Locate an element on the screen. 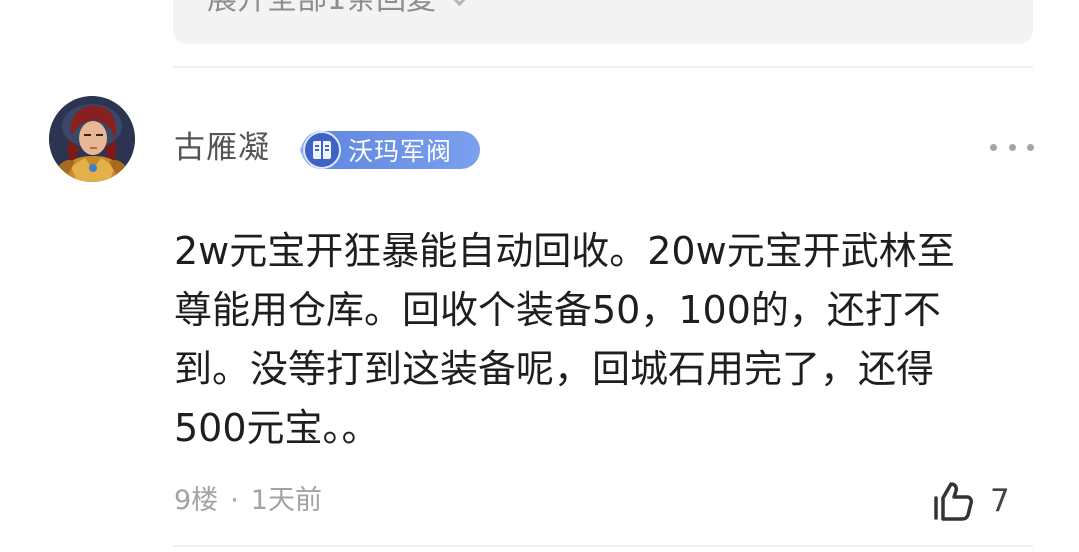  avatar is located at coordinates (92, 139).